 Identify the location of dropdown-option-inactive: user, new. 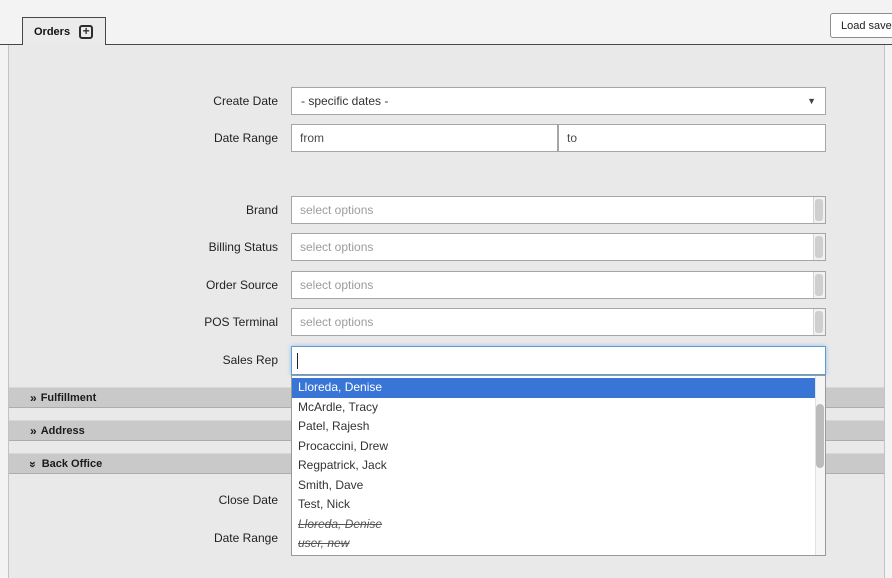
(558, 544).